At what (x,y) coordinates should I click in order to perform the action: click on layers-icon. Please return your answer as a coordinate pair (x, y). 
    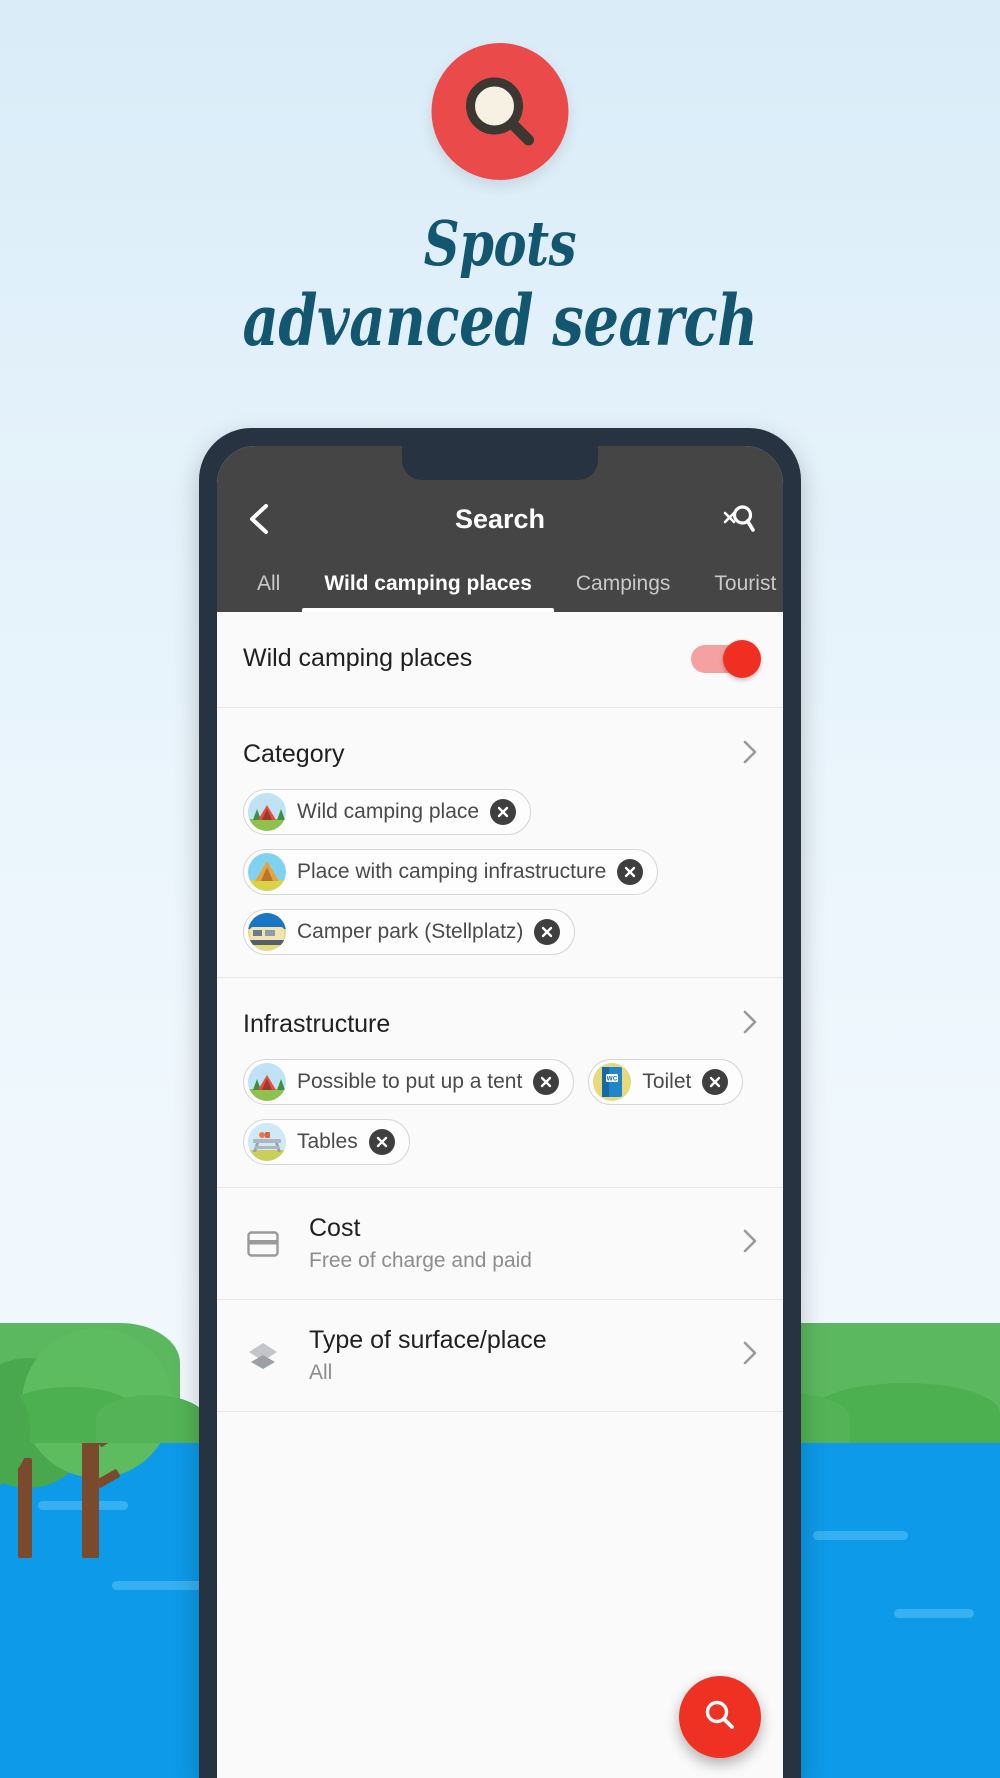
    Looking at the image, I should click on (263, 1356).